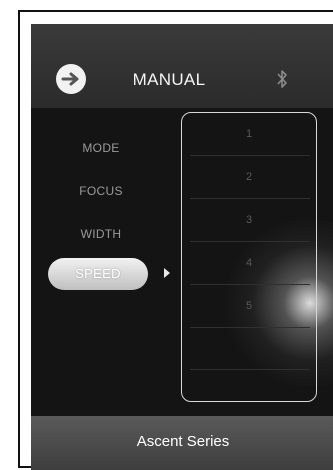  Describe the element at coordinates (101, 234) in the screenshot. I see `menu-item-width: WIDTH` at that location.